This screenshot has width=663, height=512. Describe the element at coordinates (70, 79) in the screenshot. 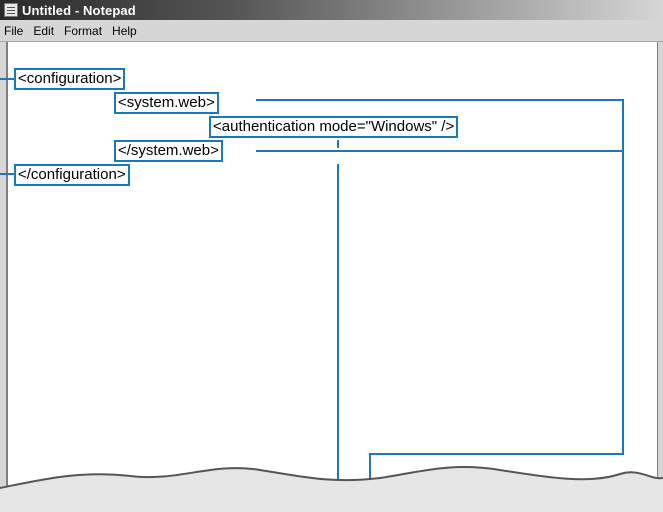

I see `code-line-configuration-open: <configuration>` at that location.